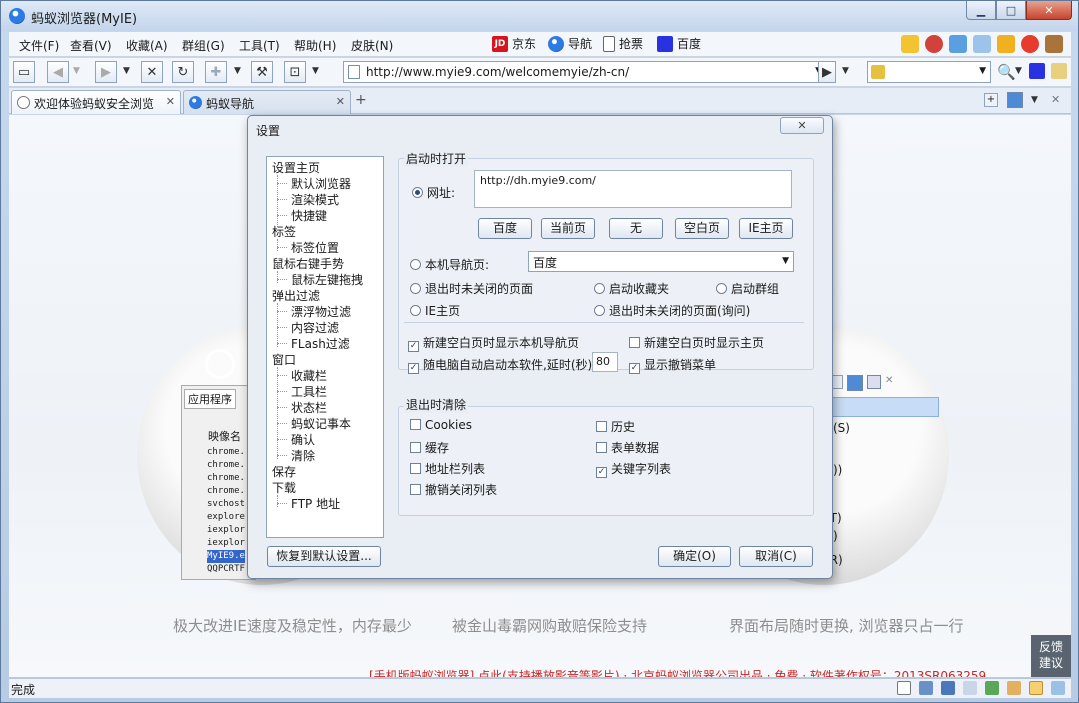 The width and height of the screenshot is (1079, 703). I want to click on preset-ie-home-button: IE主页, so click(766, 228).